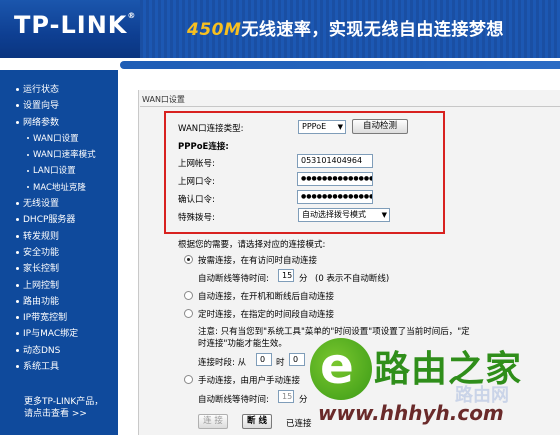 The image size is (560, 435). What do you see at coordinates (63, 408) in the screenshot?
I see `more-products-link: 更多TP-LINK产品， 请点击查看 >>` at bounding box center [63, 408].